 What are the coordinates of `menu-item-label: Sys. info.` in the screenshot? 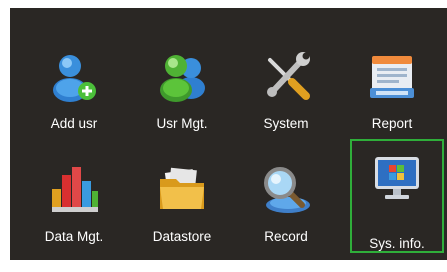 It's located at (397, 243).